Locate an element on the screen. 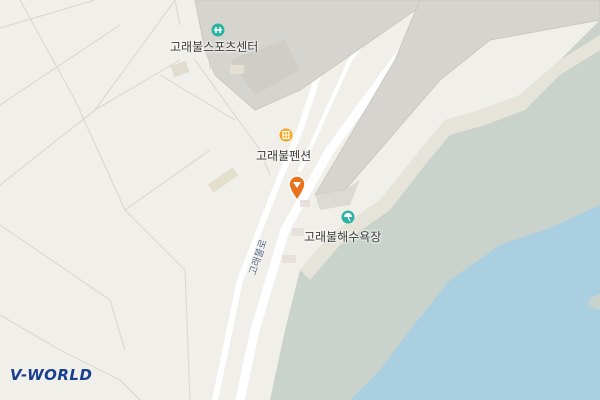 The image size is (600, 400). pension-icon is located at coordinates (286, 135).